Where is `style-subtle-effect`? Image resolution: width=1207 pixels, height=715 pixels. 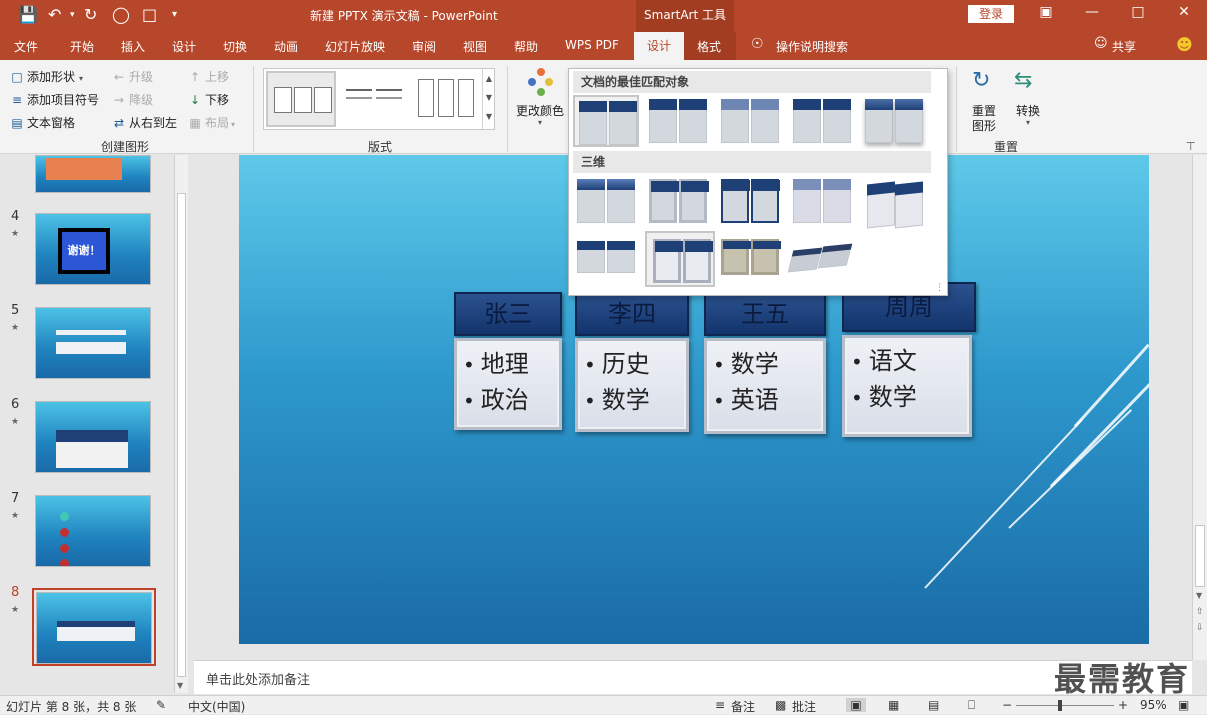 style-subtle-effect is located at coordinates (750, 121).